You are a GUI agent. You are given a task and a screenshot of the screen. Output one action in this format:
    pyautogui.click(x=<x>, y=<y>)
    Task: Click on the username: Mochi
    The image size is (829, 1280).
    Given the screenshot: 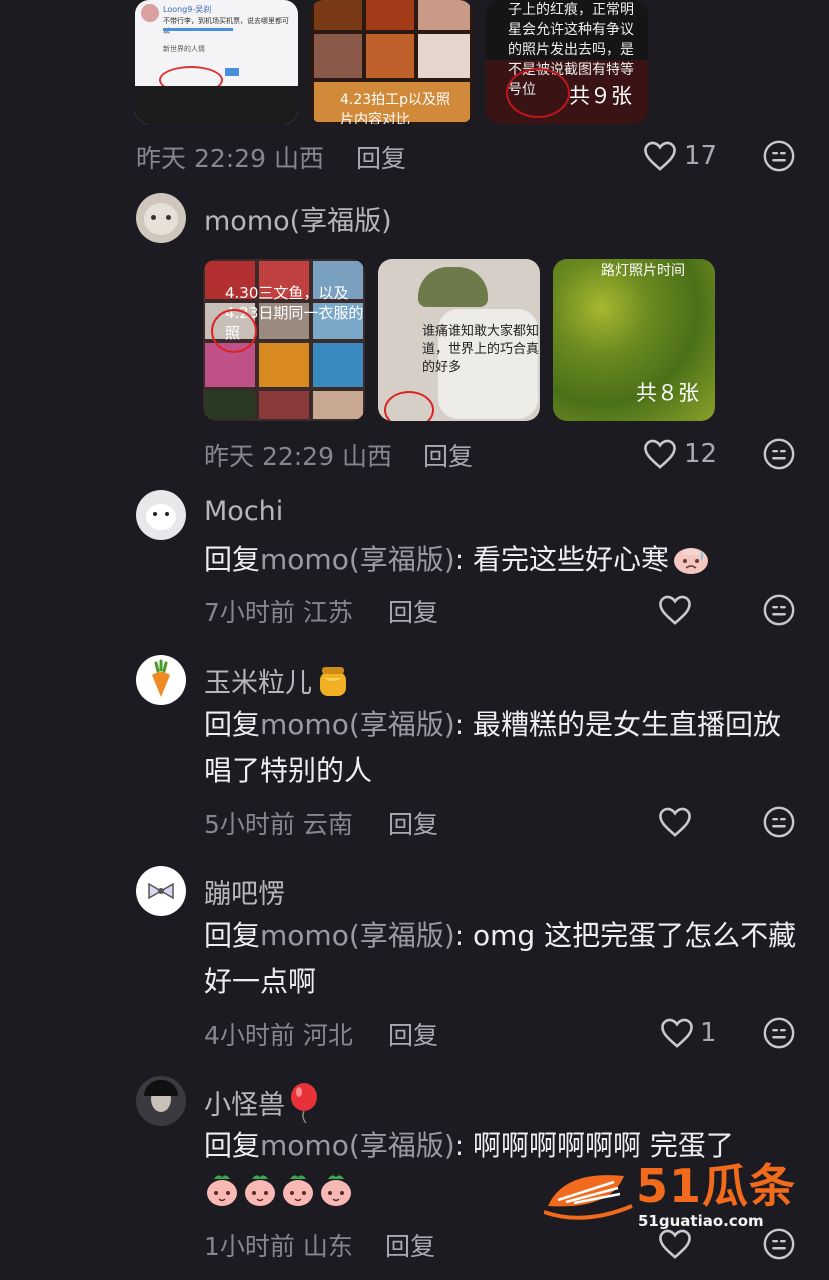 What is the action you would take?
    pyautogui.click(x=243, y=511)
    